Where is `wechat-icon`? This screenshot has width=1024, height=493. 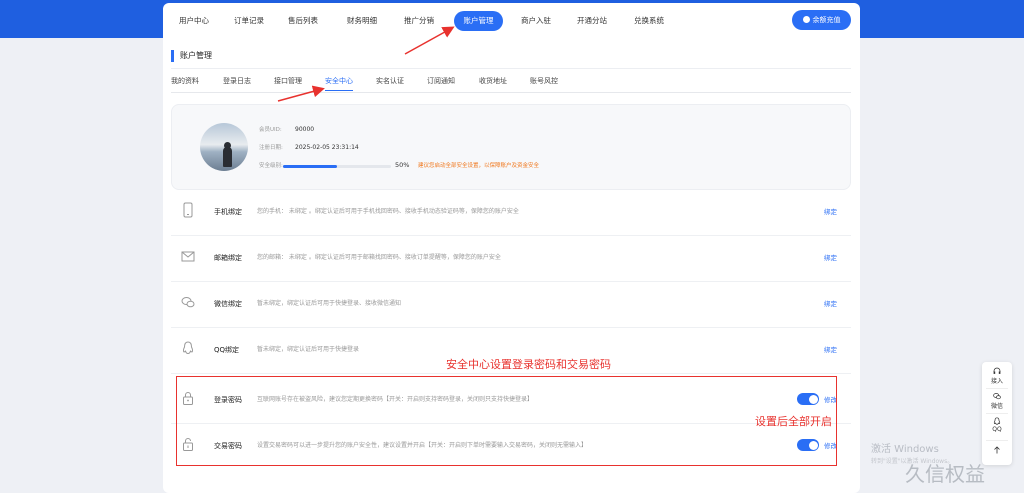 wechat-icon is located at coordinates (997, 396).